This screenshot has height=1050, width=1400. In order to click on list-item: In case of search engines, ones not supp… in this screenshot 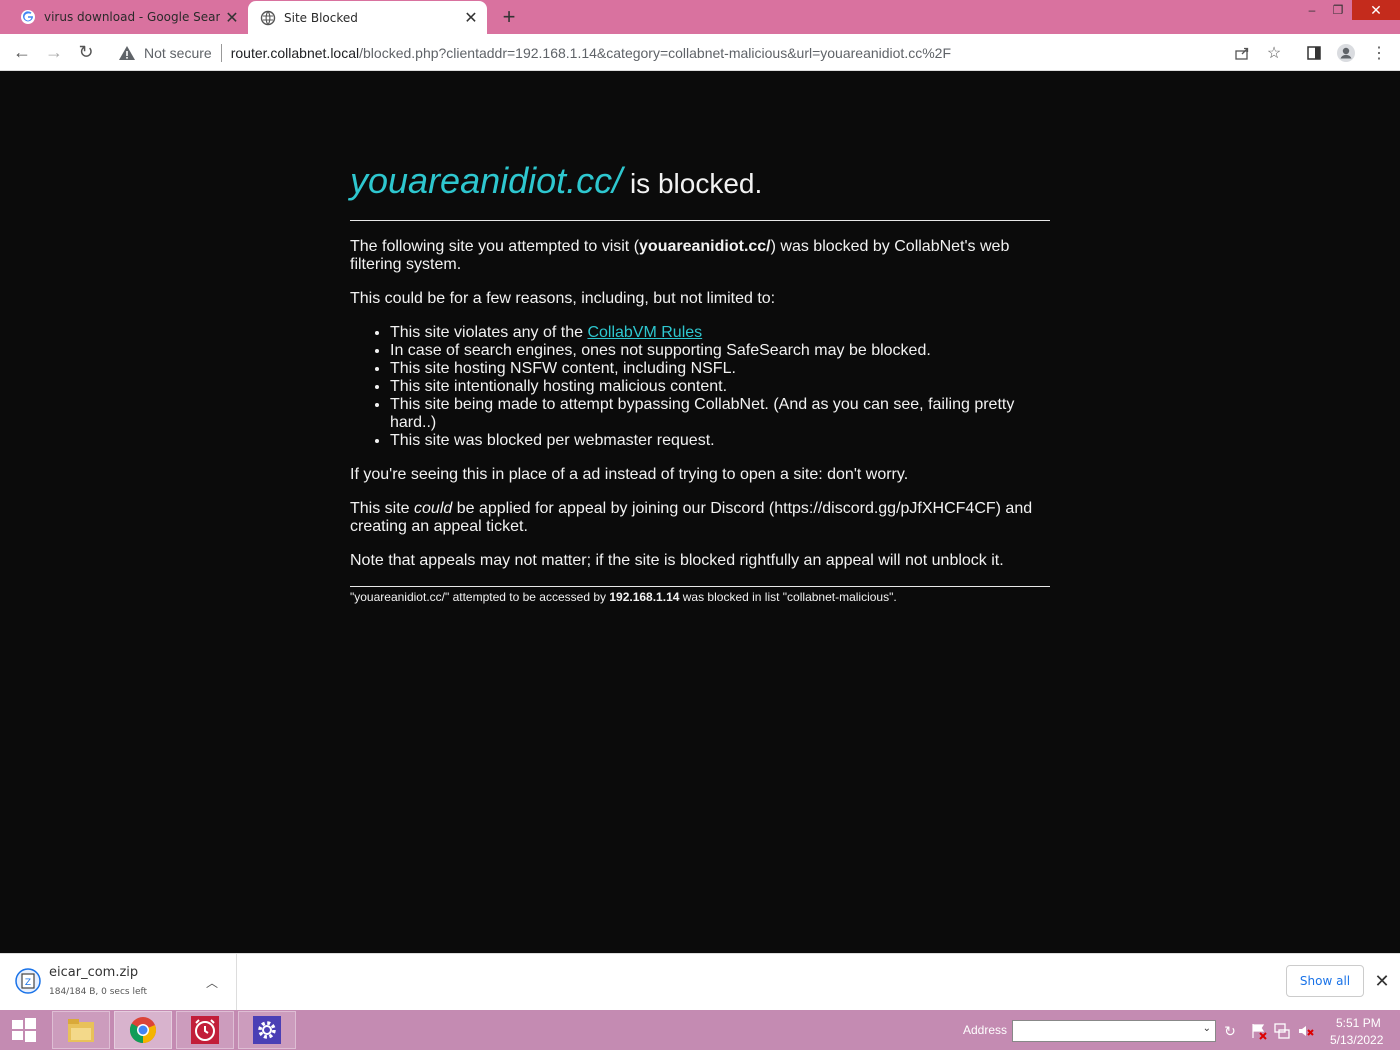, I will do `click(720, 351)`.